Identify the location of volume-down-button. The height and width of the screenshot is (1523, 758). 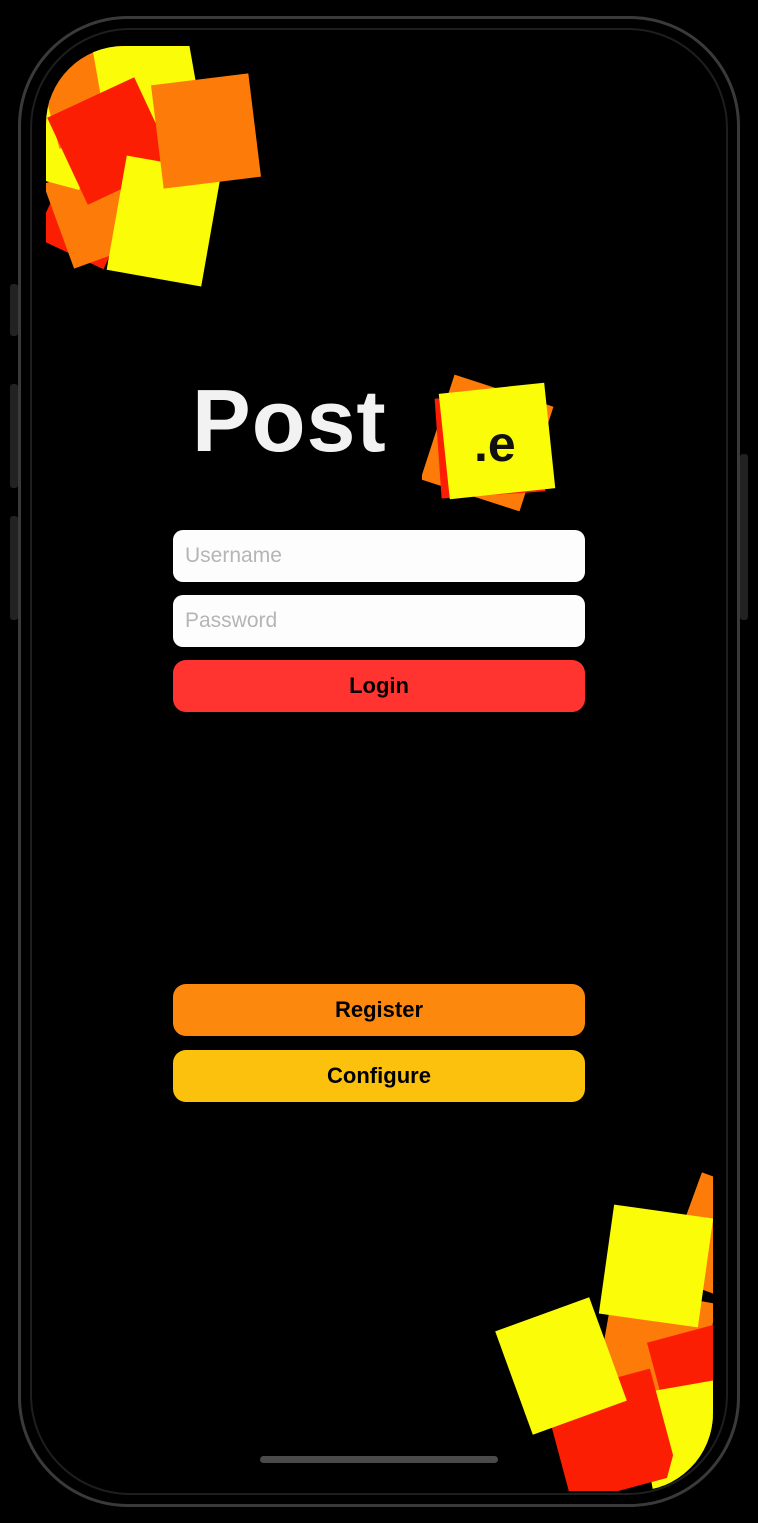
(14, 568).